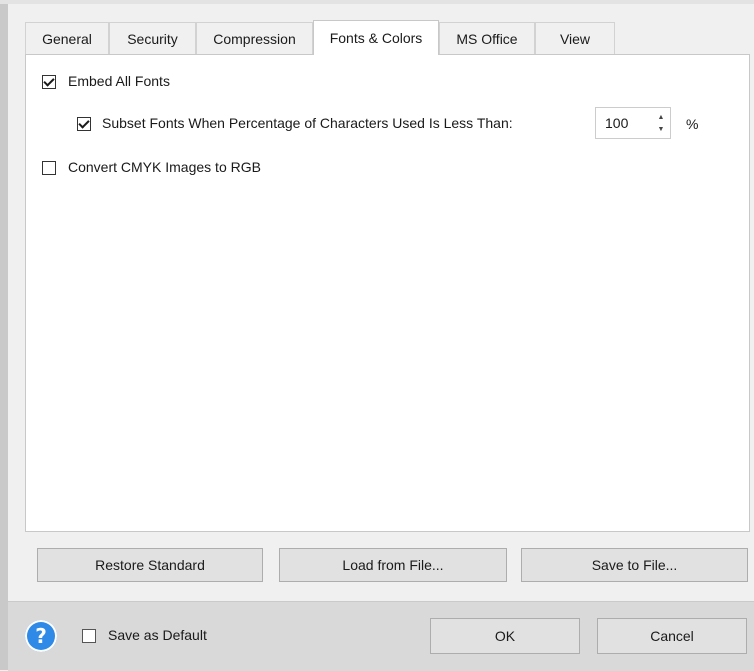 This screenshot has width=754, height=671. I want to click on convert-cmyk-checkbox, so click(49, 168).